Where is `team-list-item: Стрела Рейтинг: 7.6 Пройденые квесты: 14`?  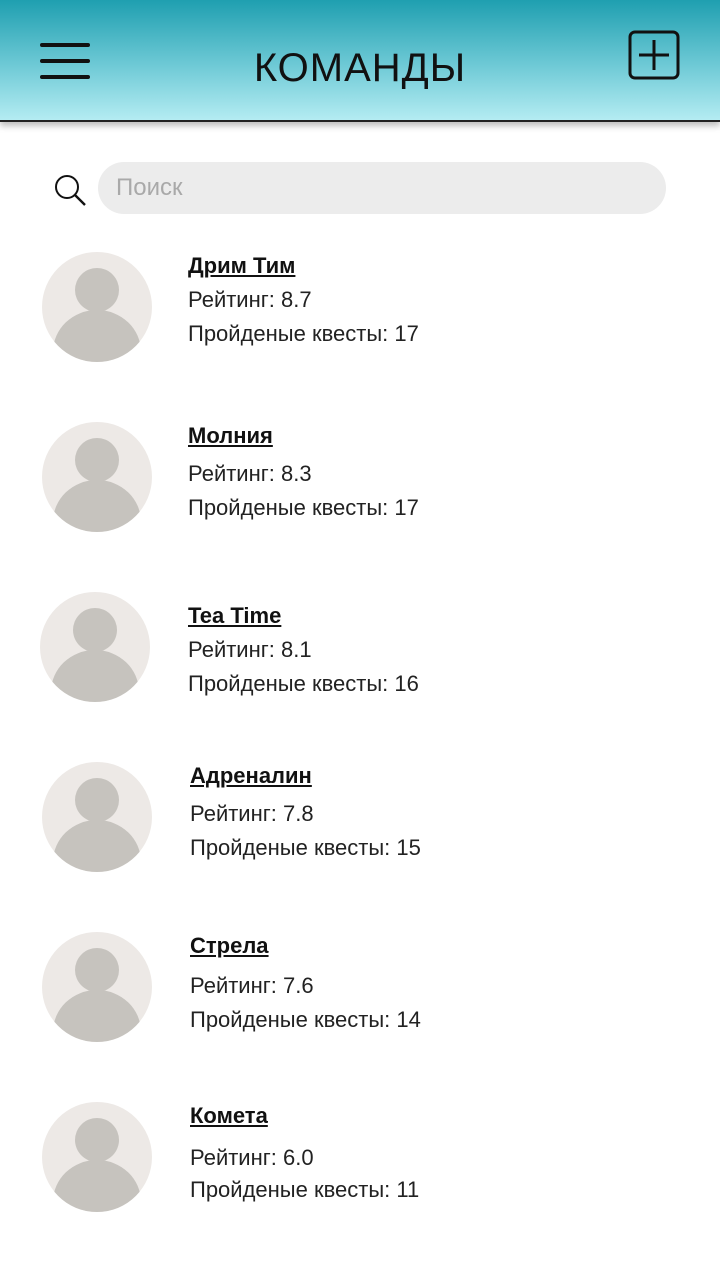 team-list-item: Стрела Рейтинг: 7.6 Пройденые квесты: 14 is located at coordinates (360, 1007).